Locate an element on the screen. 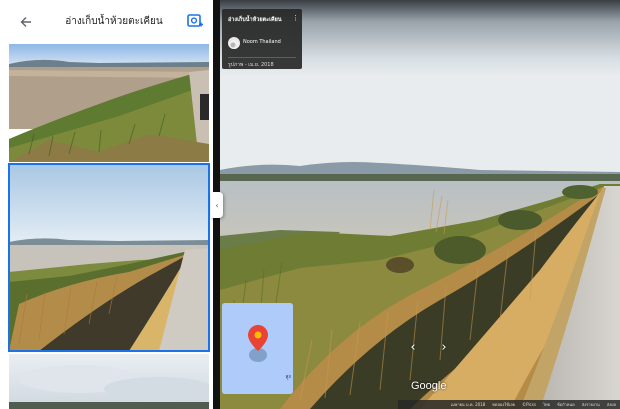 This screenshot has width=620, height=409. card-divider is located at coordinates (262, 57).